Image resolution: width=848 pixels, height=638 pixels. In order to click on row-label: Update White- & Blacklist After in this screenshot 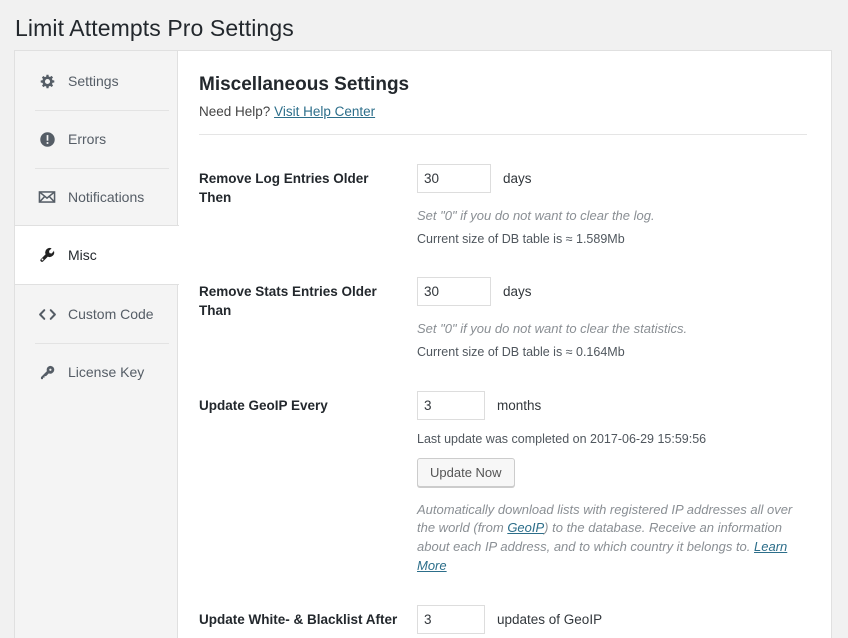, I will do `click(298, 619)`.